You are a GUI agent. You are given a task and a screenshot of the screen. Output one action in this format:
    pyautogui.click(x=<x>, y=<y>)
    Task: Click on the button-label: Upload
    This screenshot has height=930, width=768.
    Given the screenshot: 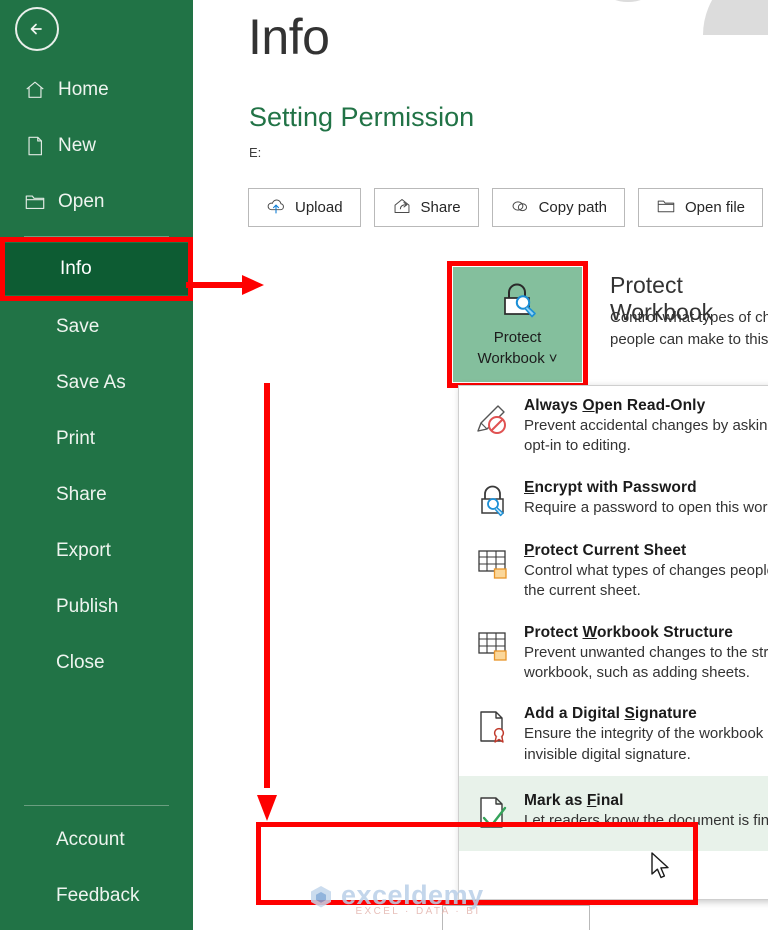 What is the action you would take?
    pyautogui.click(x=319, y=207)
    